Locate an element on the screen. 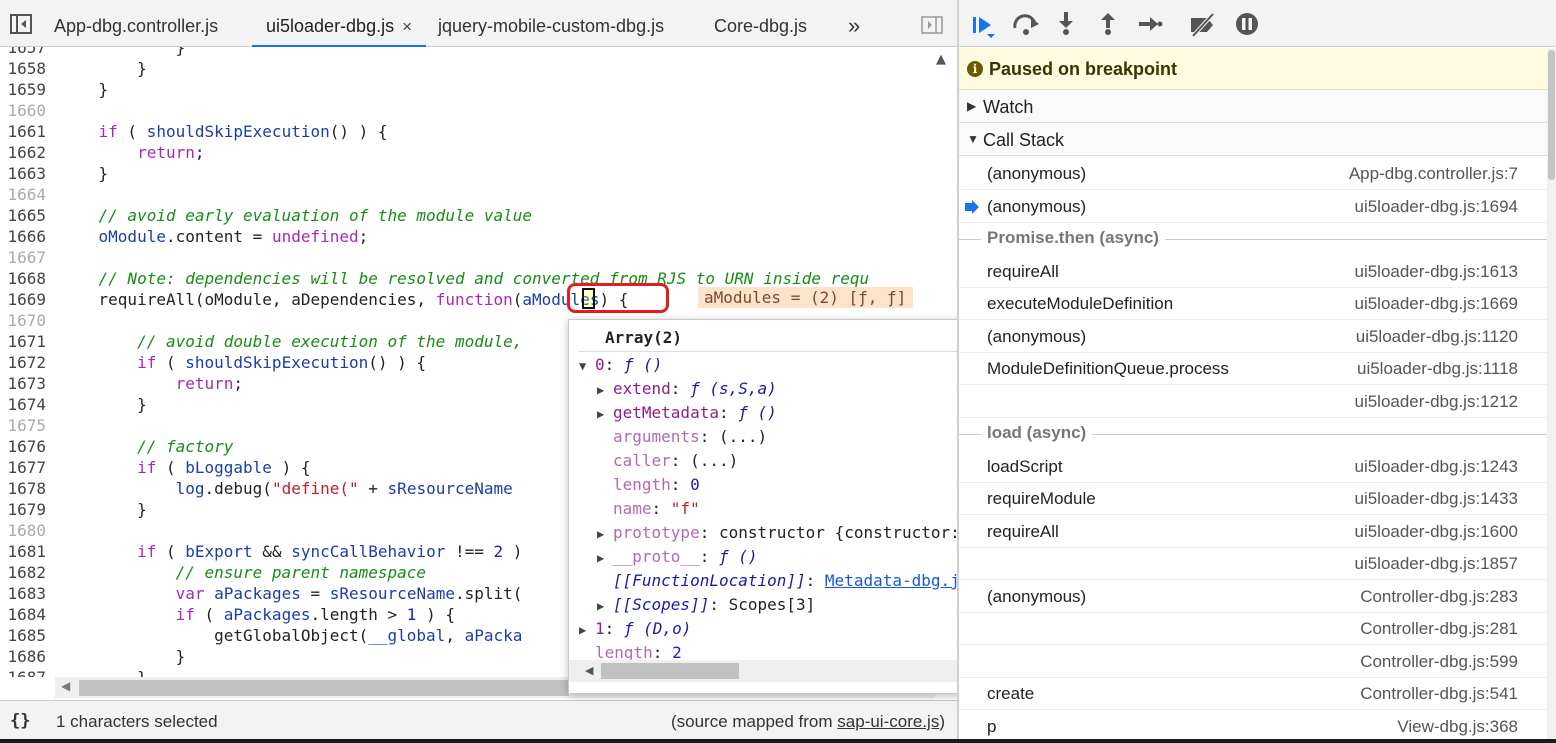 Image resolution: width=1556 pixels, height=743 pixels. pretty-print-icon: {} is located at coordinates (20, 721).